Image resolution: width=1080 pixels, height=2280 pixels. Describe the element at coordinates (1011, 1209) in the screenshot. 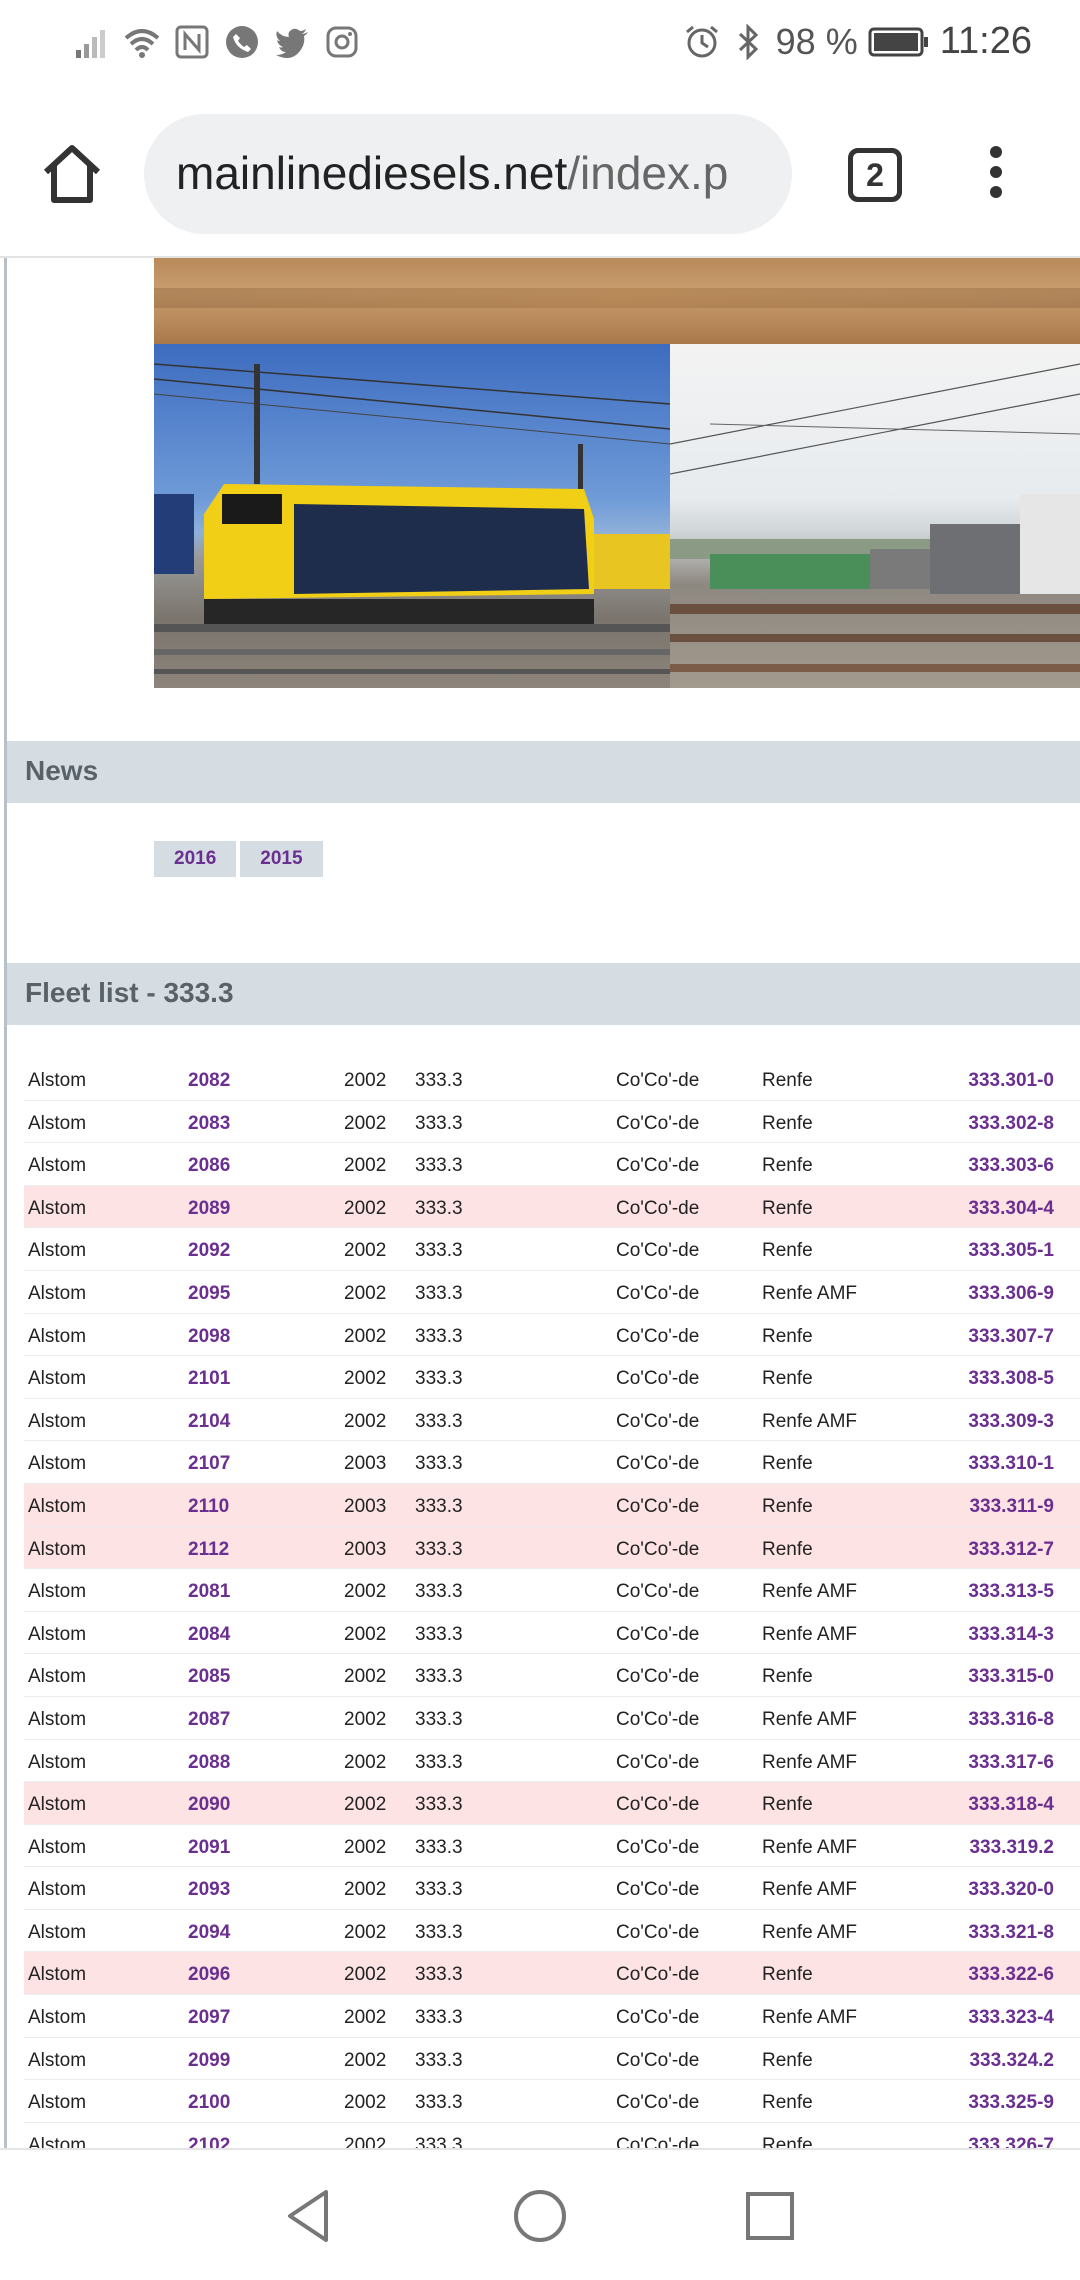

I see `fleet-number-link: 333.304-4` at that location.